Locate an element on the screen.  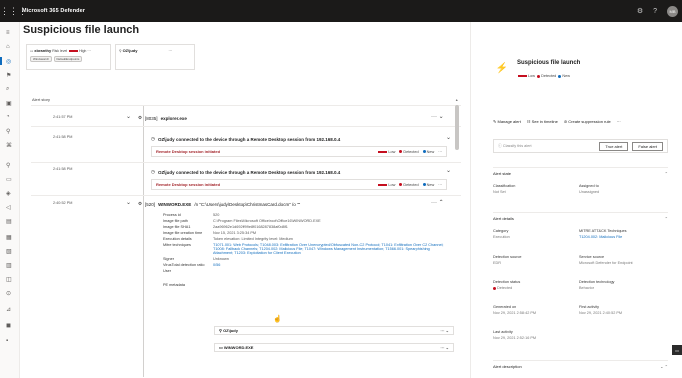
see-in-timeline-button: ☷ See in timeline is located at coordinates (542, 121).